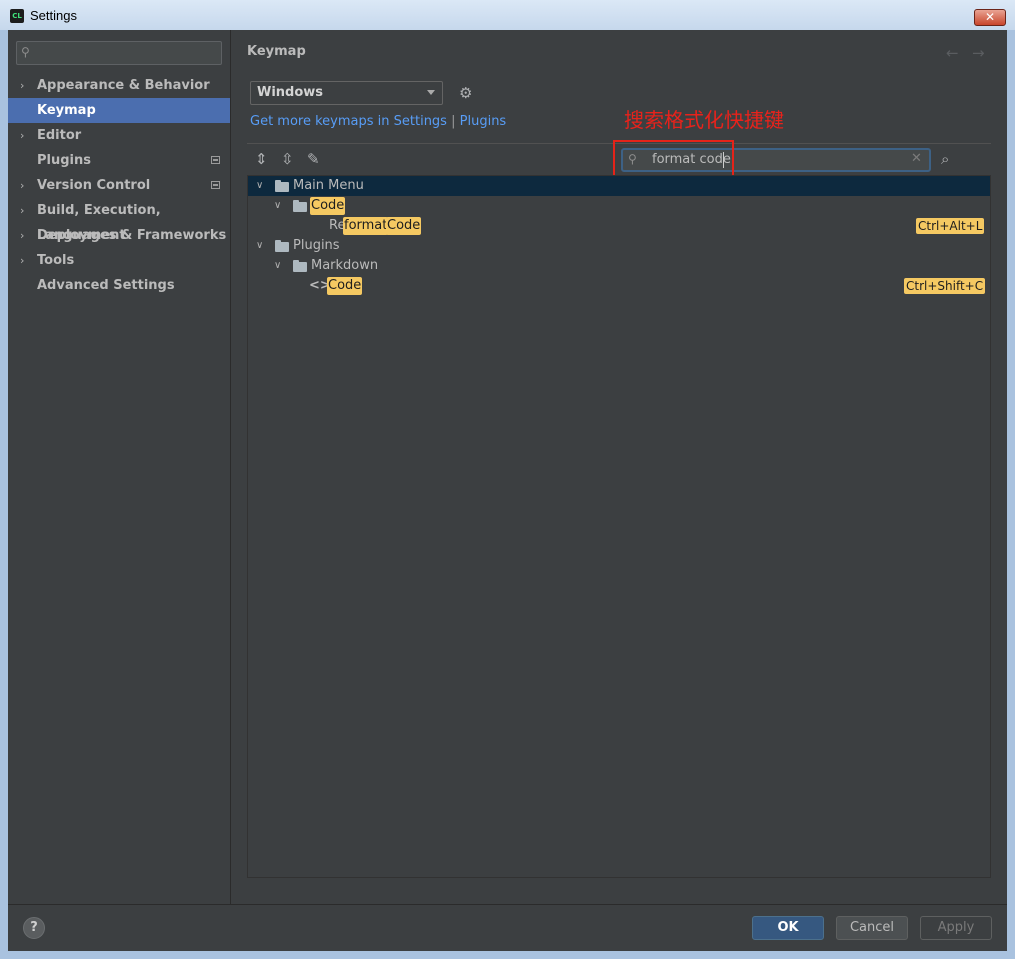 The height and width of the screenshot is (959, 1015). Describe the element at coordinates (119, 160) in the screenshot. I see `sidebar-item-plugins: Plugins` at that location.